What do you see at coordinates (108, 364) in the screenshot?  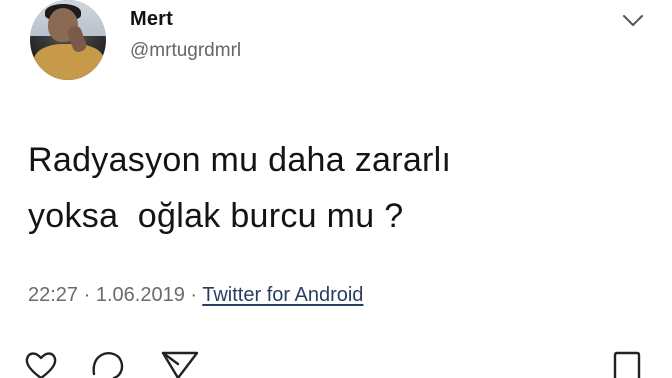 I see `comment-icon` at bounding box center [108, 364].